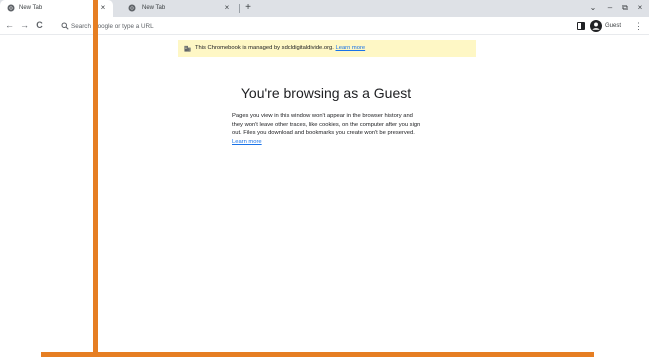 Image resolution: width=649 pixels, height=360 pixels. What do you see at coordinates (610, 8) in the screenshot?
I see `minimize-button: –` at bounding box center [610, 8].